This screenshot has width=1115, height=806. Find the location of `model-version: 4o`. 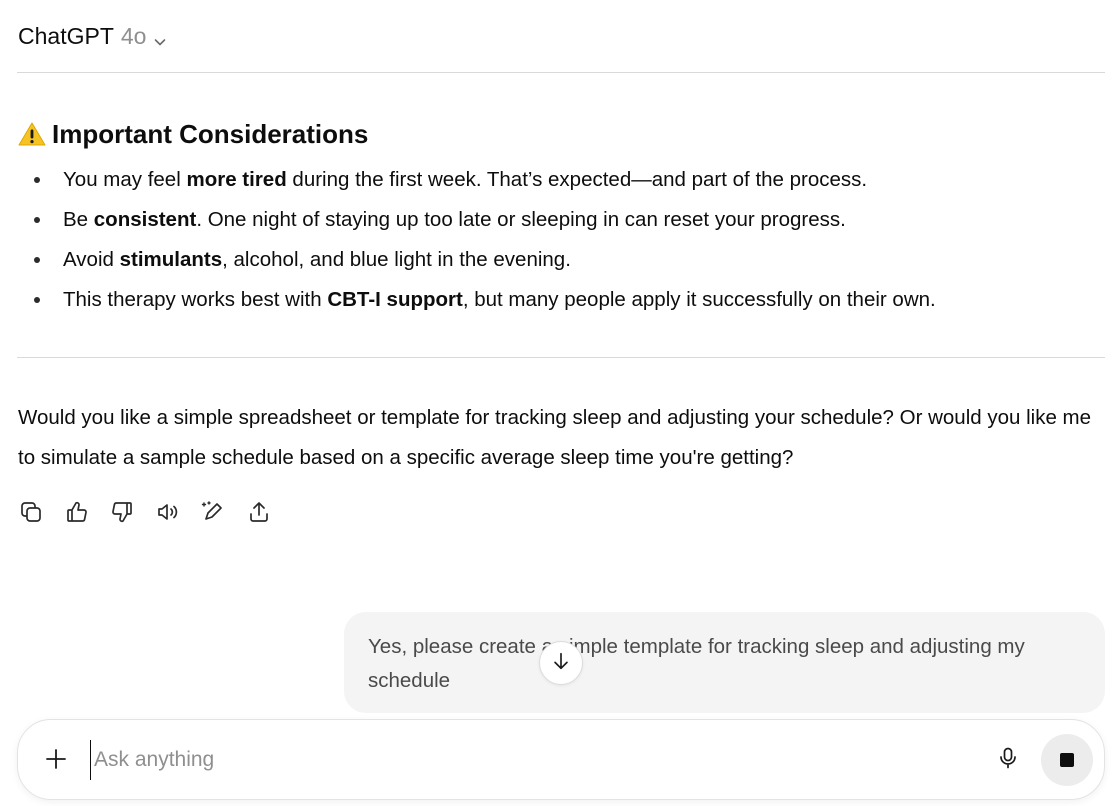

model-version: 4o is located at coordinates (133, 36).